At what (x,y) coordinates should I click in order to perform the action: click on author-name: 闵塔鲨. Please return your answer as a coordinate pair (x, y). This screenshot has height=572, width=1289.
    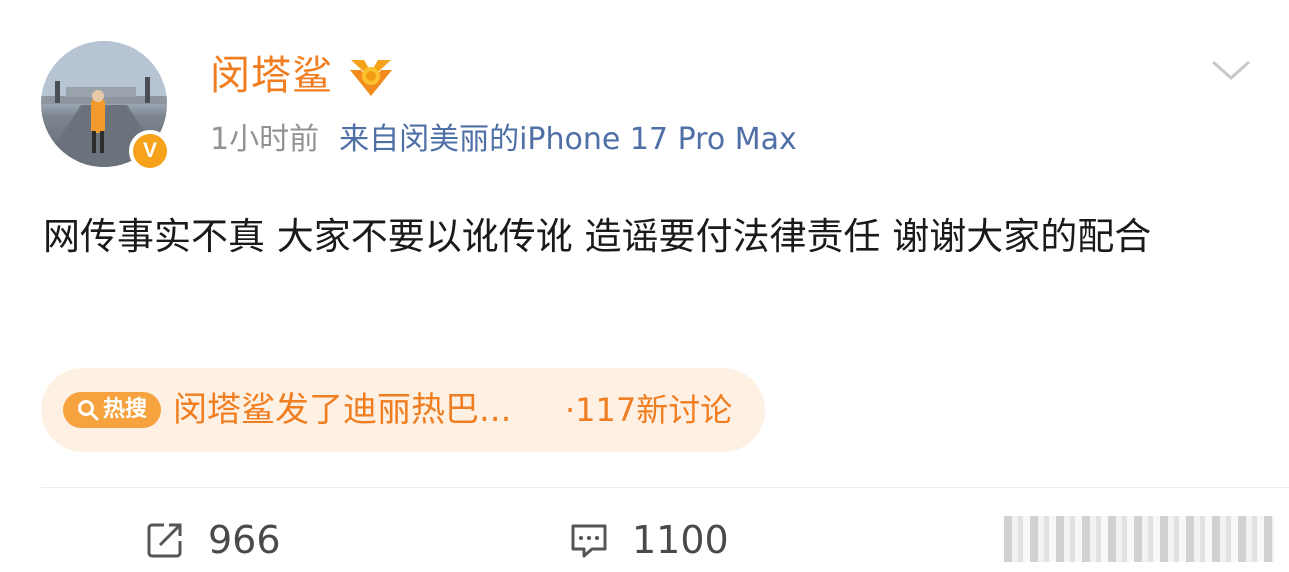
    Looking at the image, I should click on (271, 76).